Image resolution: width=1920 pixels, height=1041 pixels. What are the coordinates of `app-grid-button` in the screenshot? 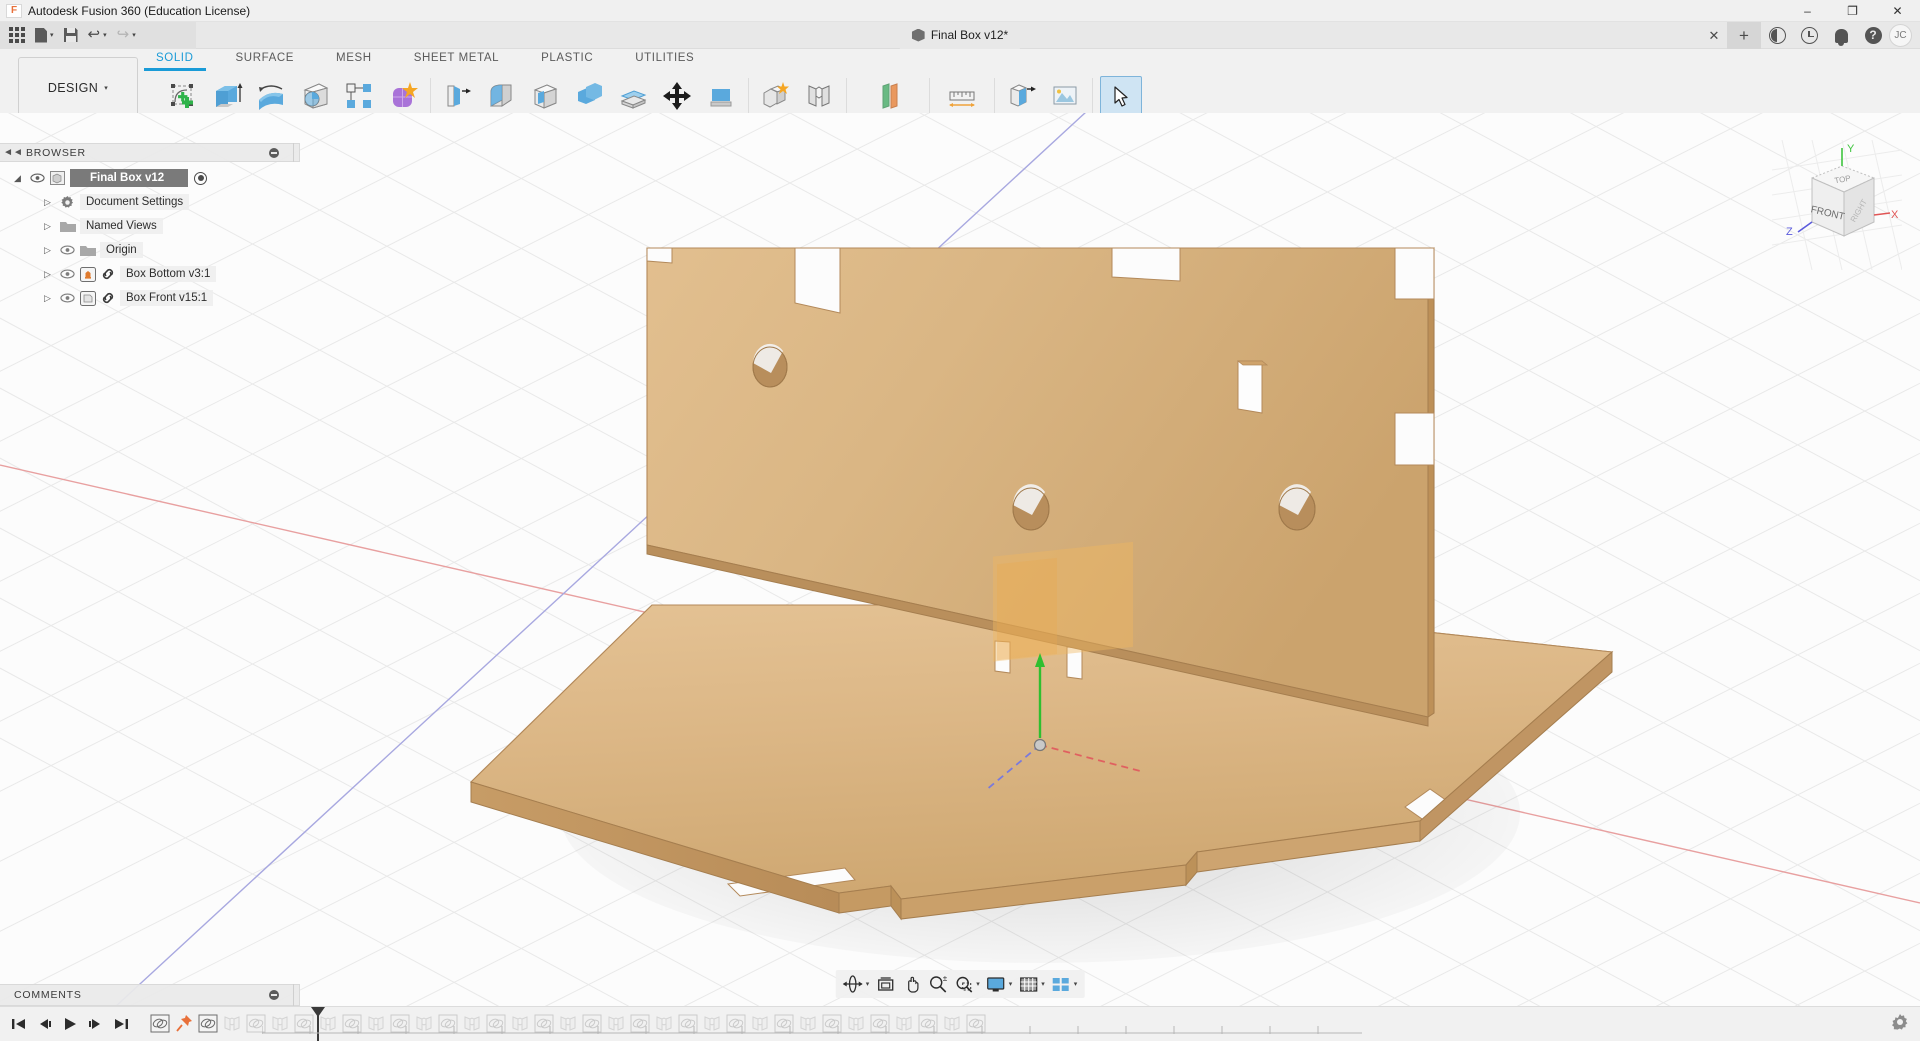 It's located at (17, 35).